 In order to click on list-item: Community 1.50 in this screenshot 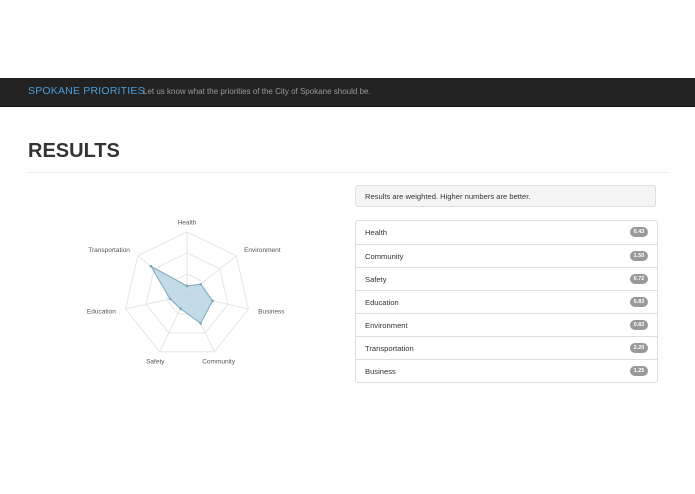, I will do `click(506, 255)`.